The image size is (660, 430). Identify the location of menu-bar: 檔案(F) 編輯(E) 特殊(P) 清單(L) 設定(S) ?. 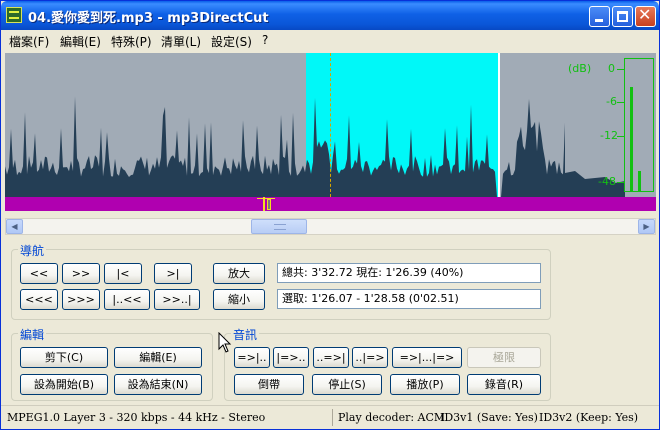
(330, 40).